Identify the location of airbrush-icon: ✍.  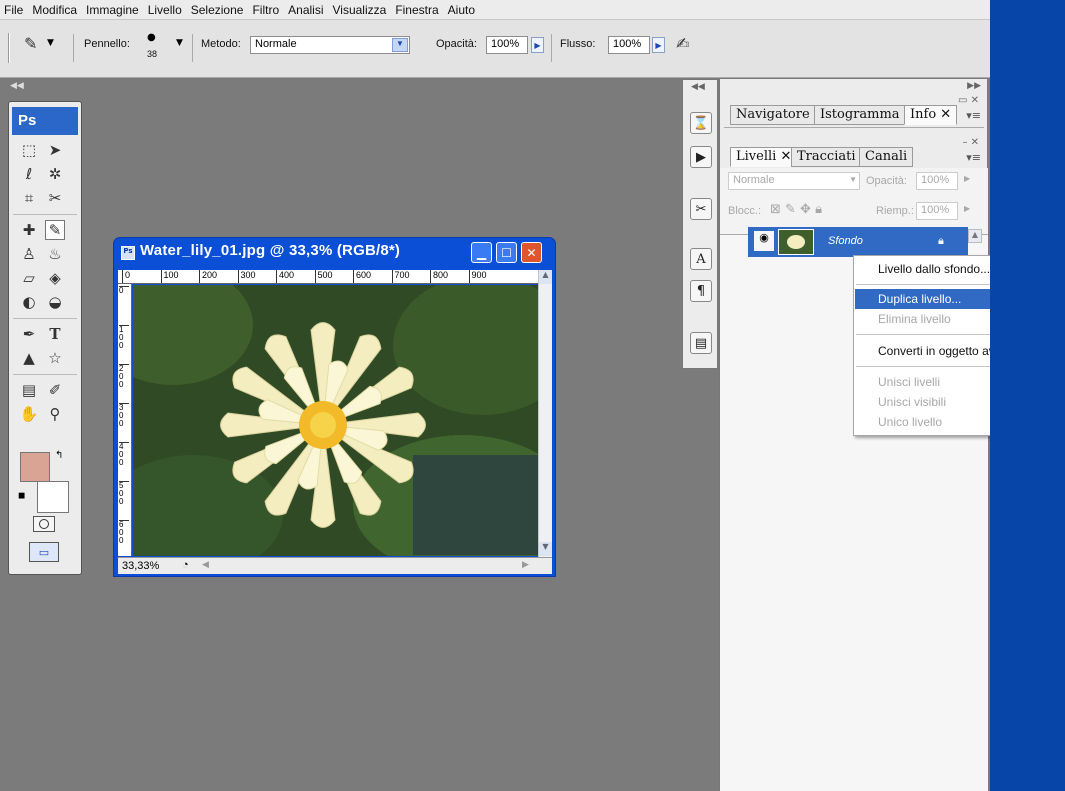
(682, 43).